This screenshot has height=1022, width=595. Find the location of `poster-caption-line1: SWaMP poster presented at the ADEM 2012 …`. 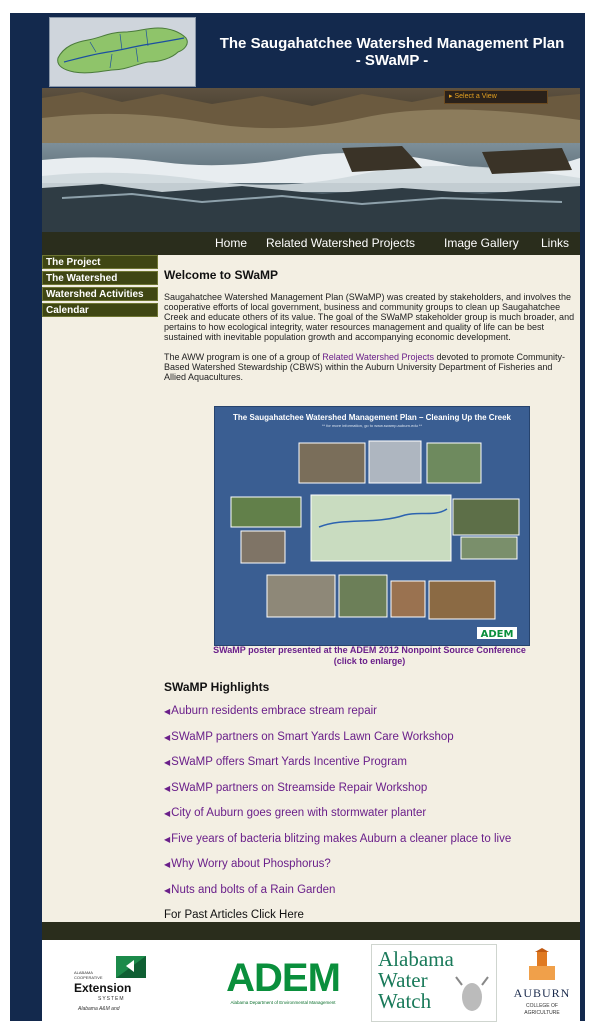

poster-caption-line1: SWaMP poster presented at the ADEM 2012 … is located at coordinates (369, 650).